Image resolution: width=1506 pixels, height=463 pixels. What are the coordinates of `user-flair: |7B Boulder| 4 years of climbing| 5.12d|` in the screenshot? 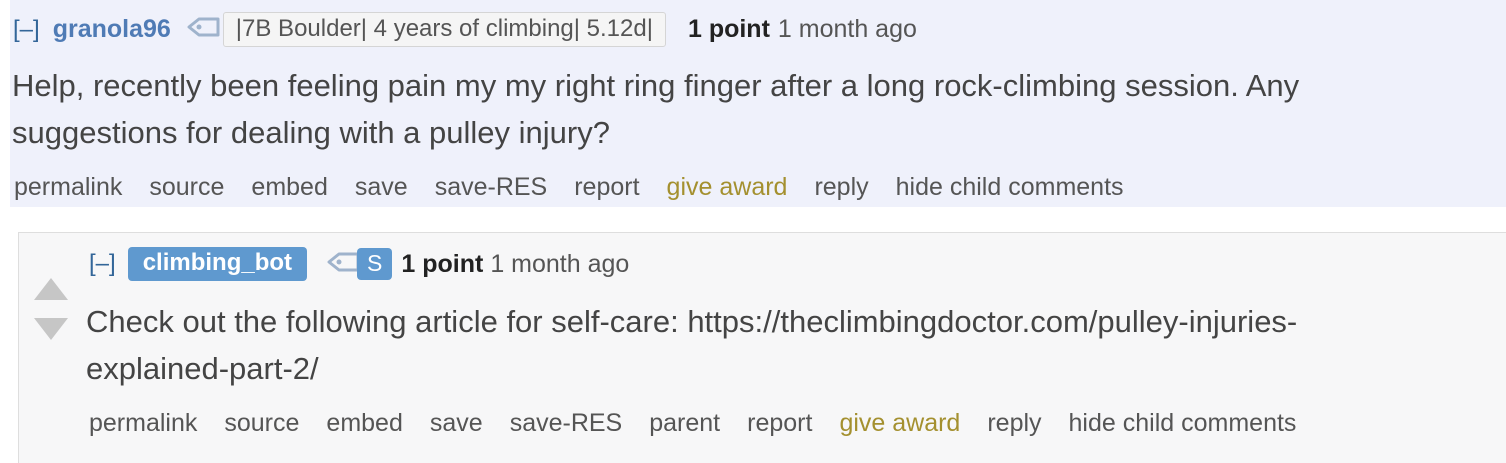 It's located at (444, 29).